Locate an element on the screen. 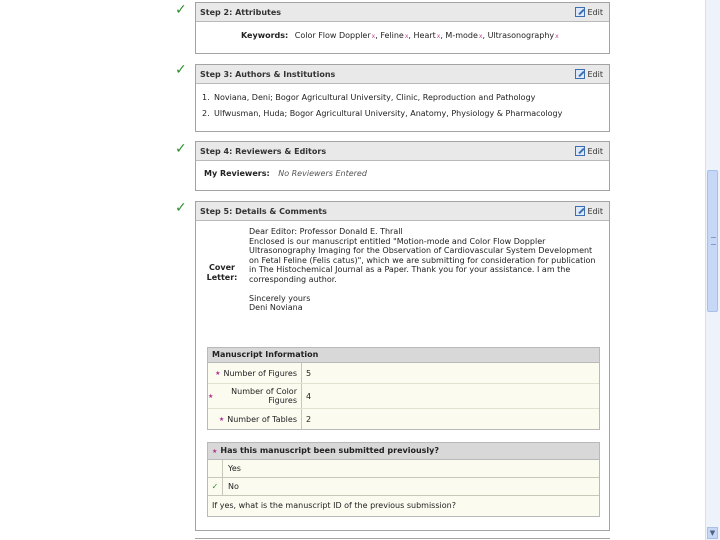  scrollbar-thumb is located at coordinates (712, 241).